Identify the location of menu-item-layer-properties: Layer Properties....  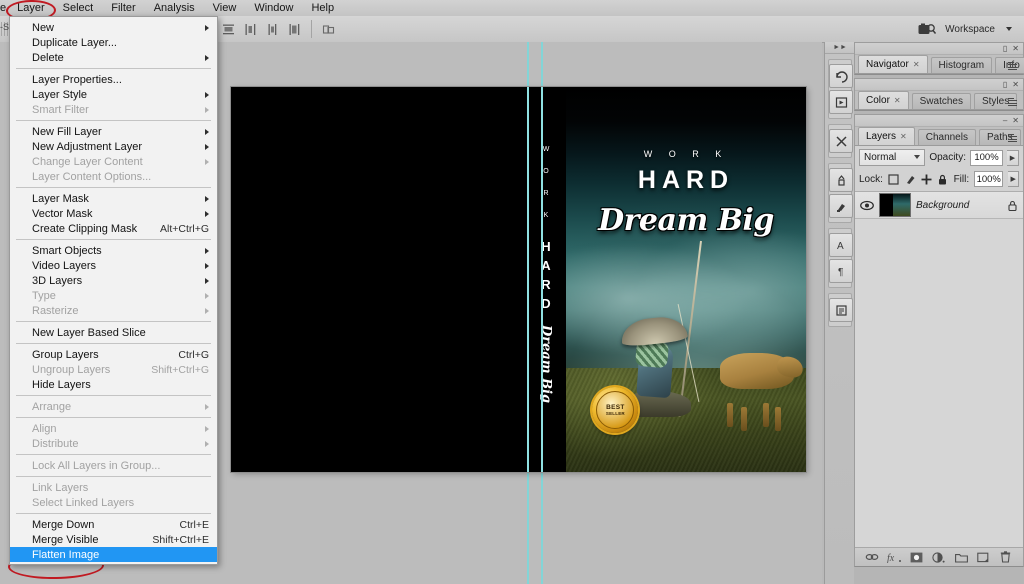
(113, 79).